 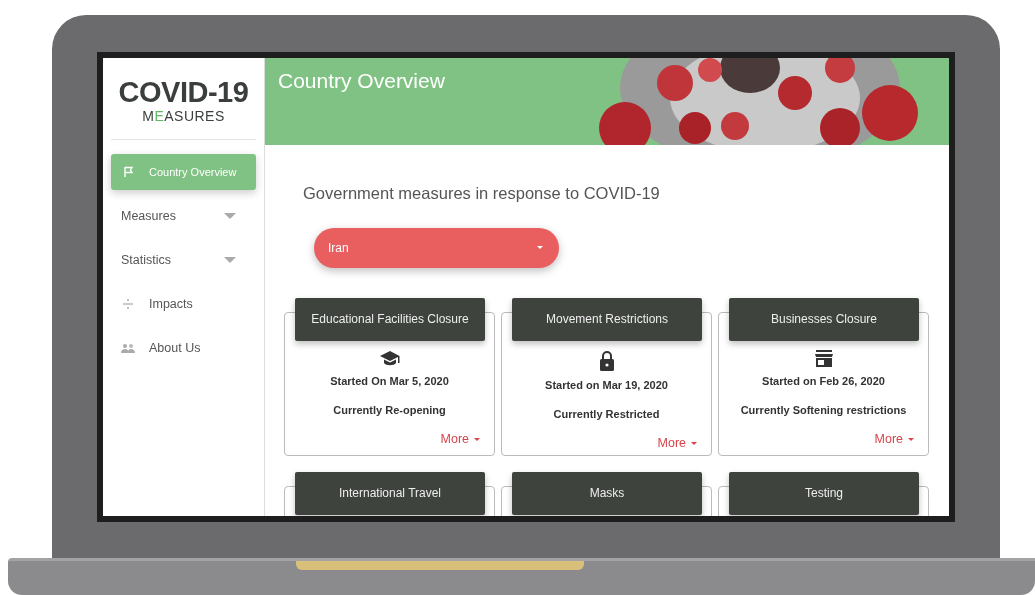 I want to click on flag-icon, so click(x=129, y=172).